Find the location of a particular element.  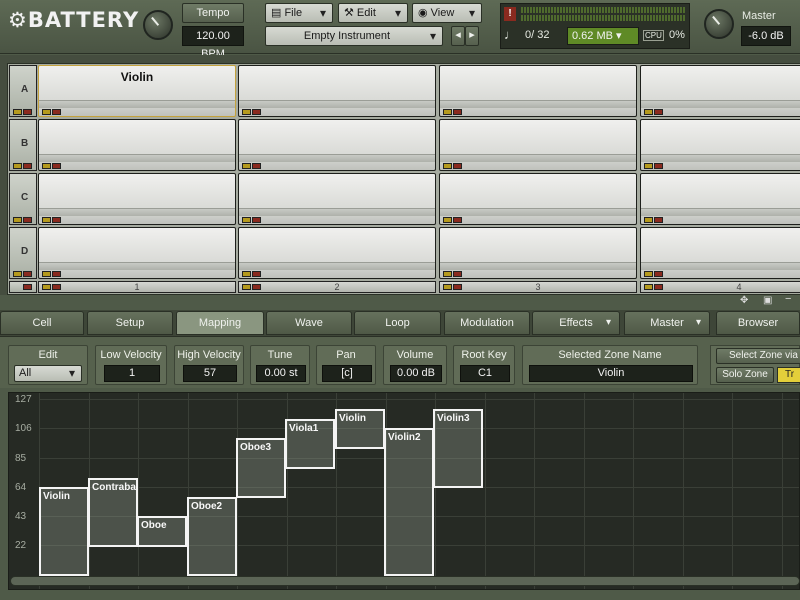

column-number-1: 1 is located at coordinates (137, 287).